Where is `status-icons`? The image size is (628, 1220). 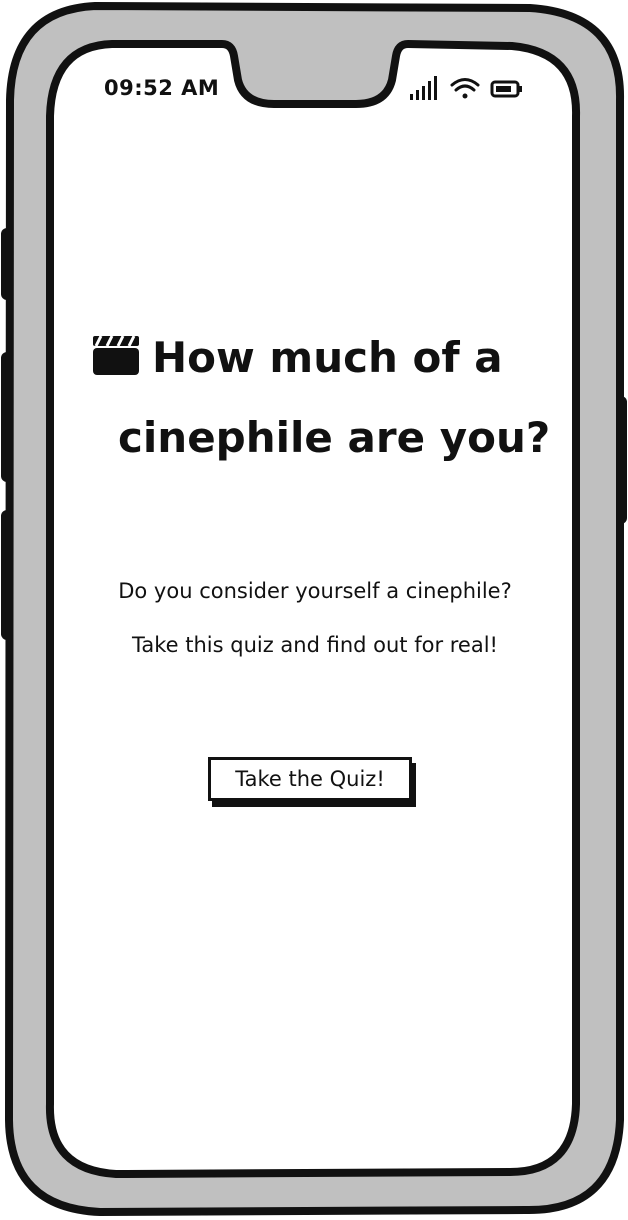
status-icons is located at coordinates (466, 88).